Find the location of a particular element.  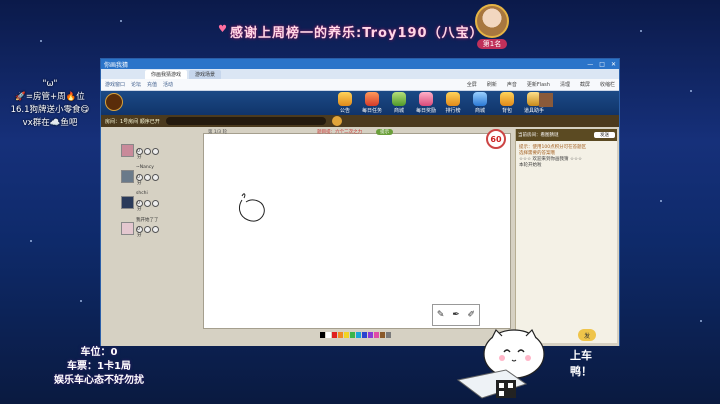

bell-icon is located at coordinates (336, 121).